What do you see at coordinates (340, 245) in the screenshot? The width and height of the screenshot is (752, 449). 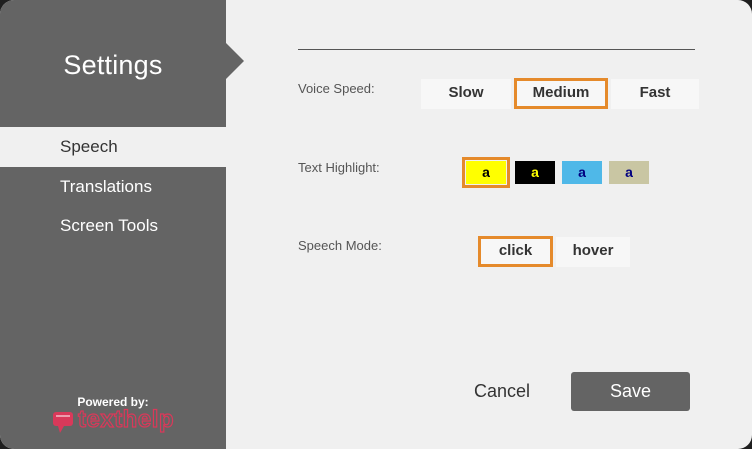 I see `speech-mode-label: Speech Mode:` at bounding box center [340, 245].